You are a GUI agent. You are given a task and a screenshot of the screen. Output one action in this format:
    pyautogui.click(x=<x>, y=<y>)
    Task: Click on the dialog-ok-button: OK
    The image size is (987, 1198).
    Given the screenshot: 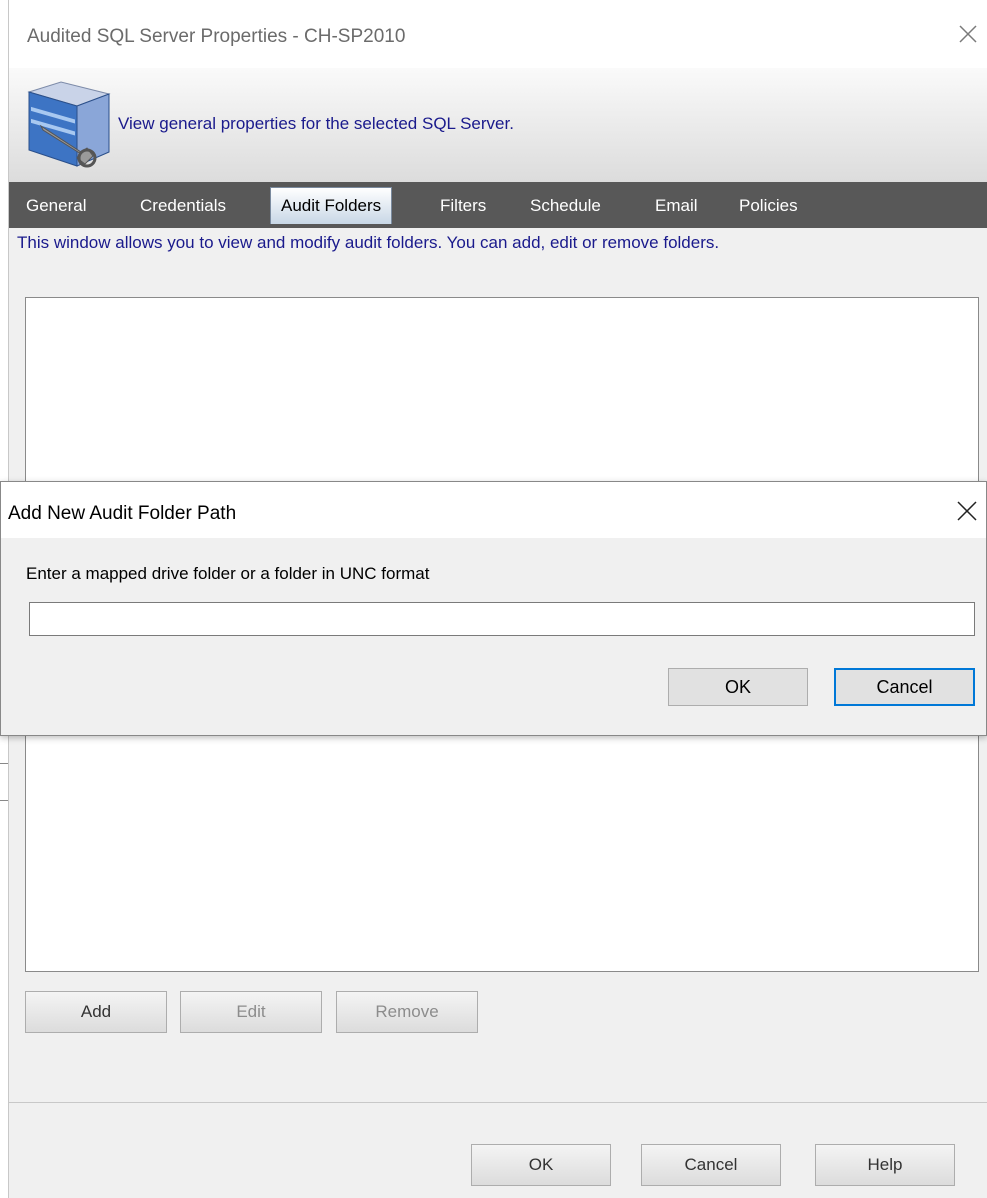 What is the action you would take?
    pyautogui.click(x=738, y=687)
    